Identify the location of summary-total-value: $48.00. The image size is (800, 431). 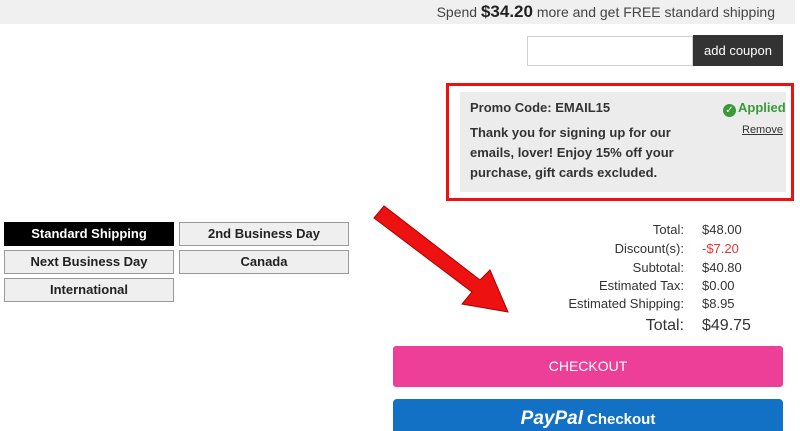
(722, 229).